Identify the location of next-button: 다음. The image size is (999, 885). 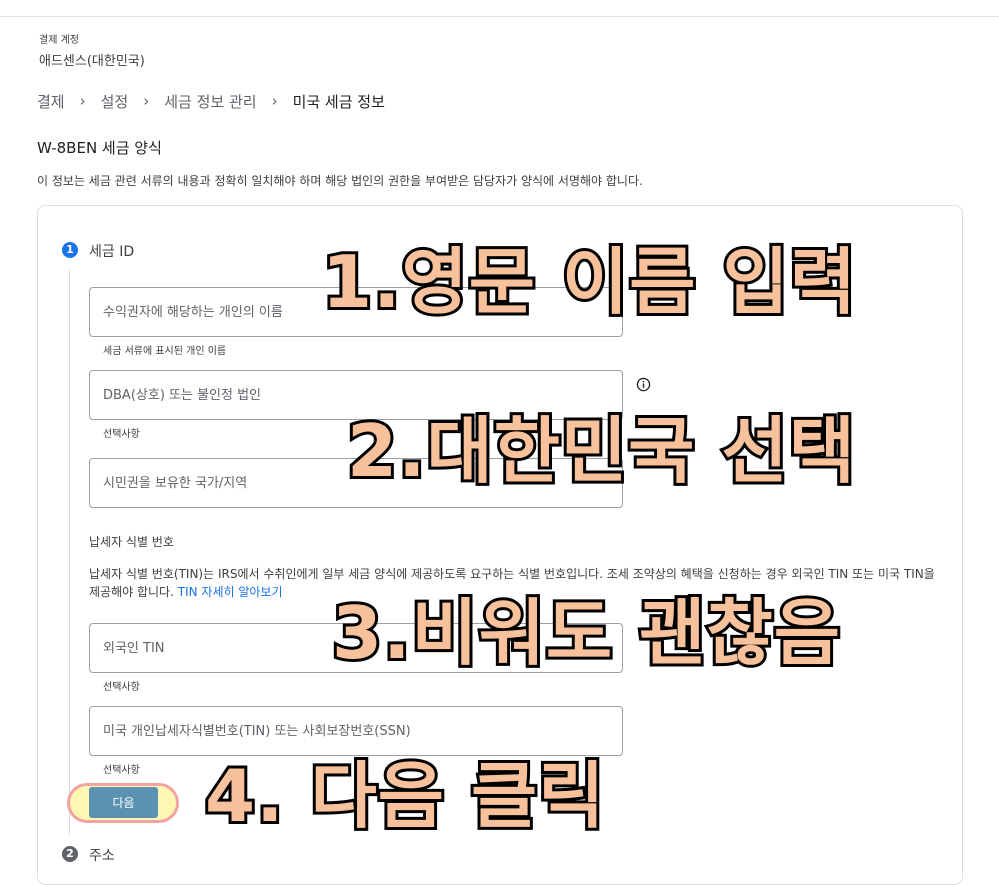
(123, 802).